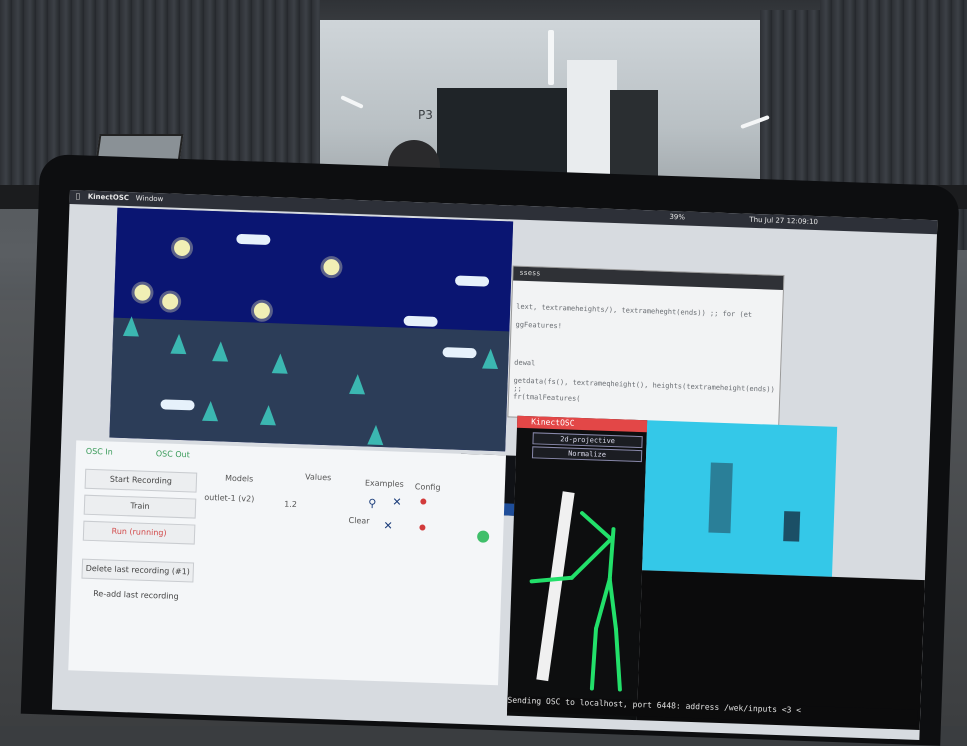 The height and width of the screenshot is (746, 967). Describe the element at coordinates (539, 325) in the screenshot. I see `code-line: ggFeatures!` at that location.